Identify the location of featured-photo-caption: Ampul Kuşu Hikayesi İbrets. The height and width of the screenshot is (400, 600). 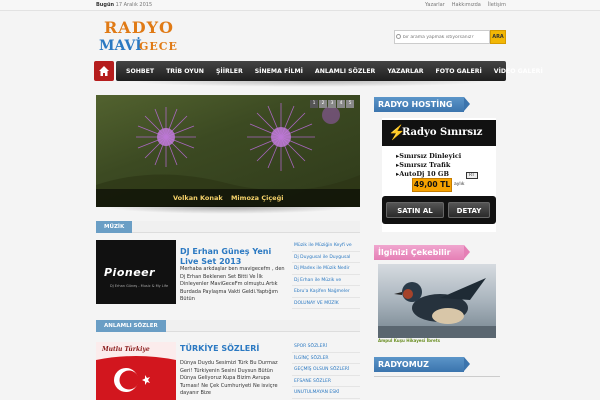
(437, 340).